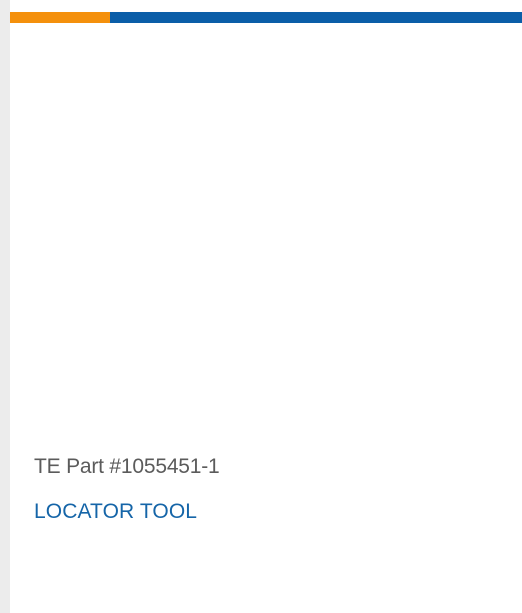 This screenshot has height=613, width=522. What do you see at coordinates (127, 466) in the screenshot?
I see `part-number-label: TE Part #1055451-1` at bounding box center [127, 466].